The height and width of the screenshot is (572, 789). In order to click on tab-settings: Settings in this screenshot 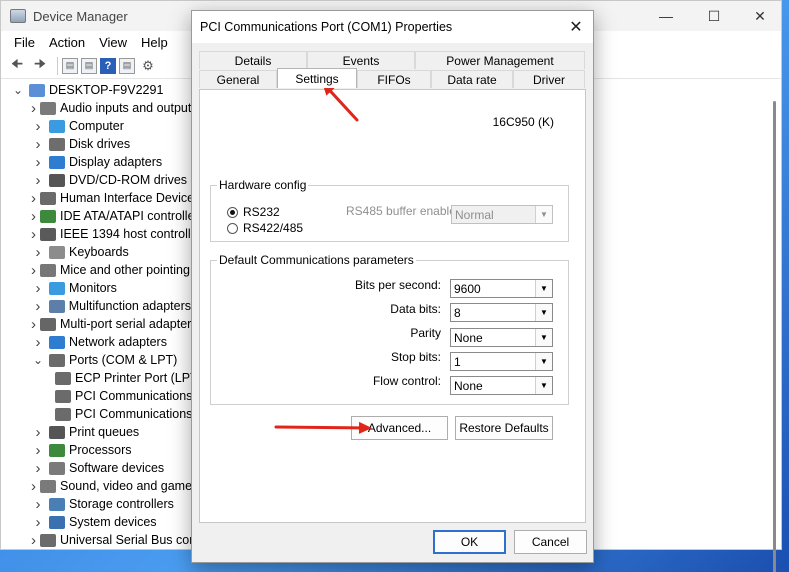, I will do `click(317, 78)`.